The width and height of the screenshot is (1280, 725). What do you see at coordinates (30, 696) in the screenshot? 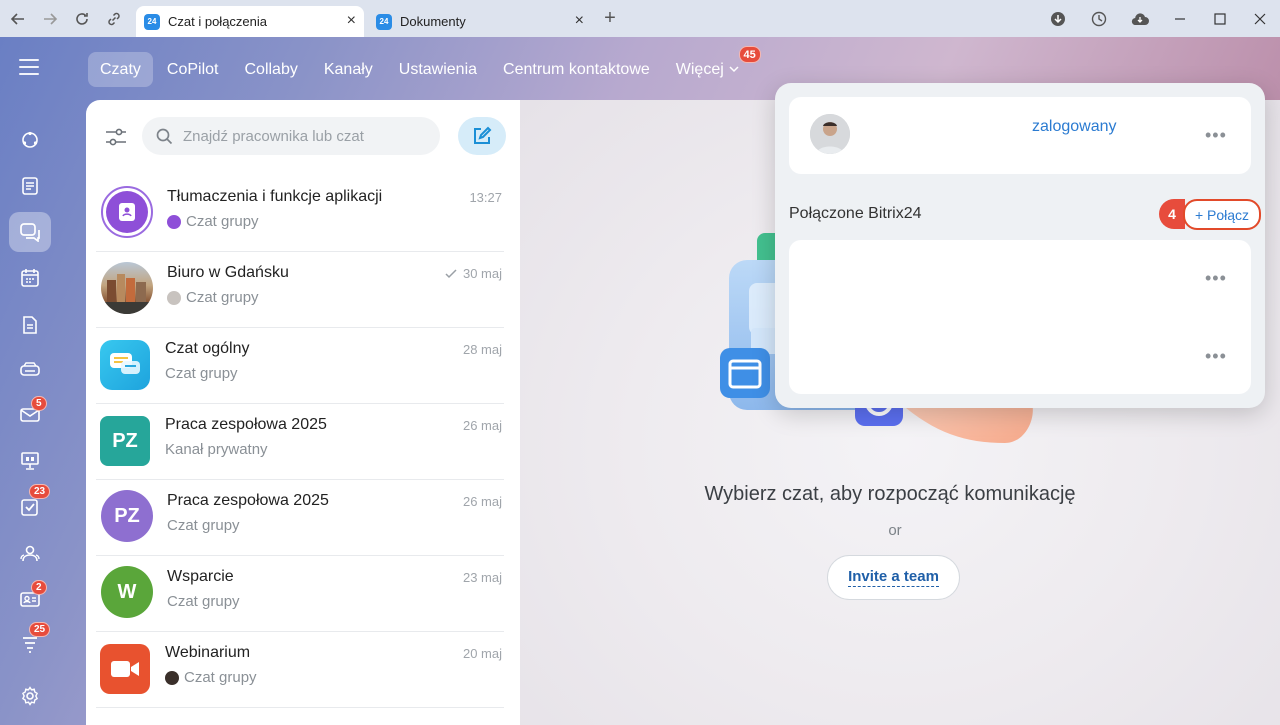
I see `rail-settings-icon` at bounding box center [30, 696].